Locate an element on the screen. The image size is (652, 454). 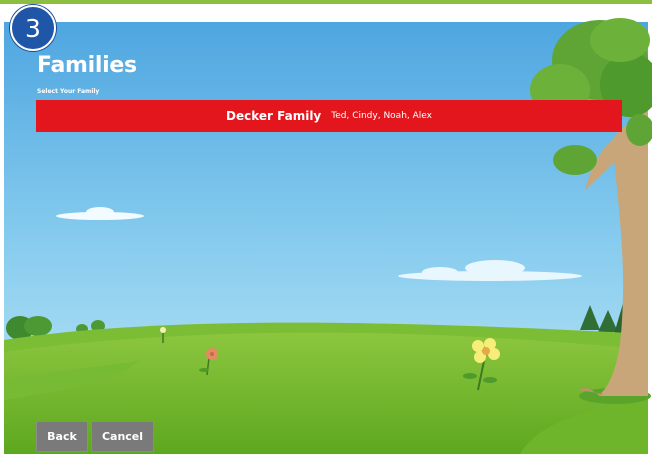
family-name: Decker Family is located at coordinates (274, 116).